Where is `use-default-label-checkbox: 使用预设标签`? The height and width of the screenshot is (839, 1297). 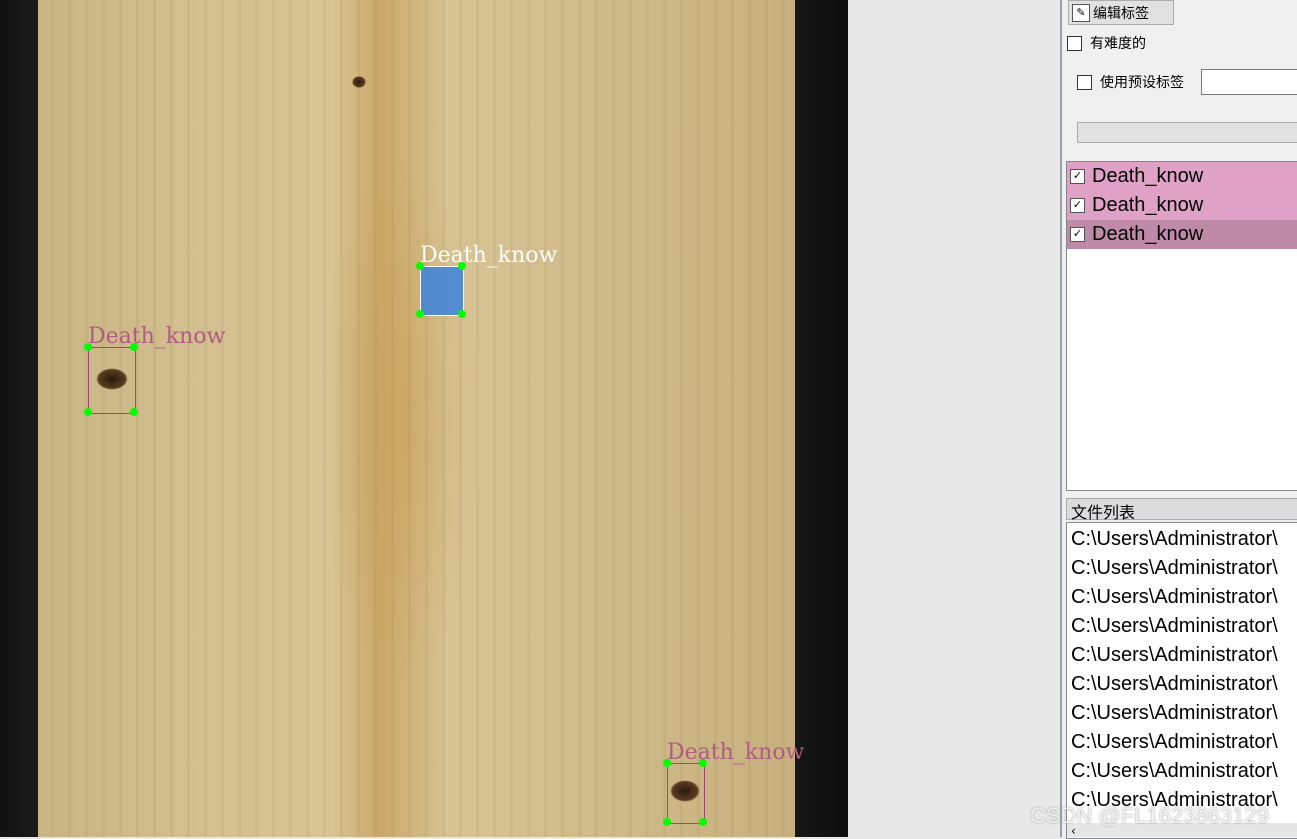
use-default-label-checkbox: 使用预设标签 is located at coordinates (1130, 82).